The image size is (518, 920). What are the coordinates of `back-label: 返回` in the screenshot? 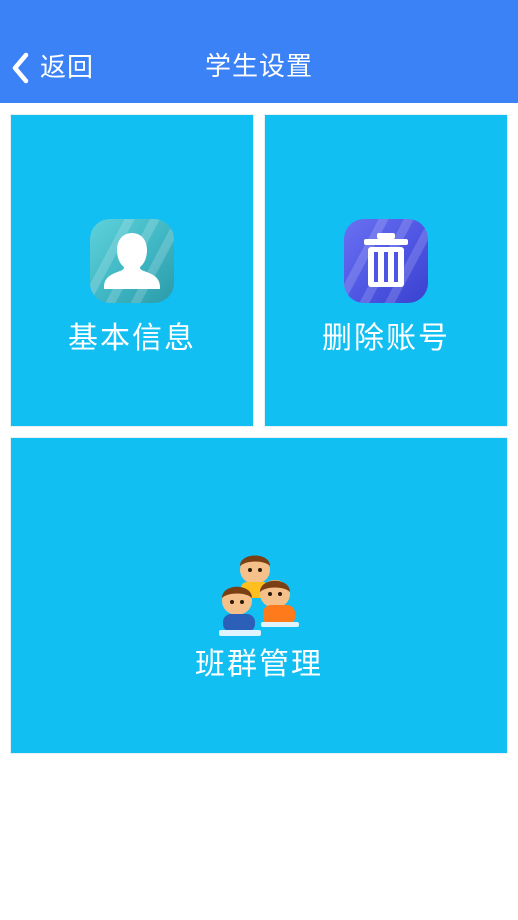 It's located at (67, 68).